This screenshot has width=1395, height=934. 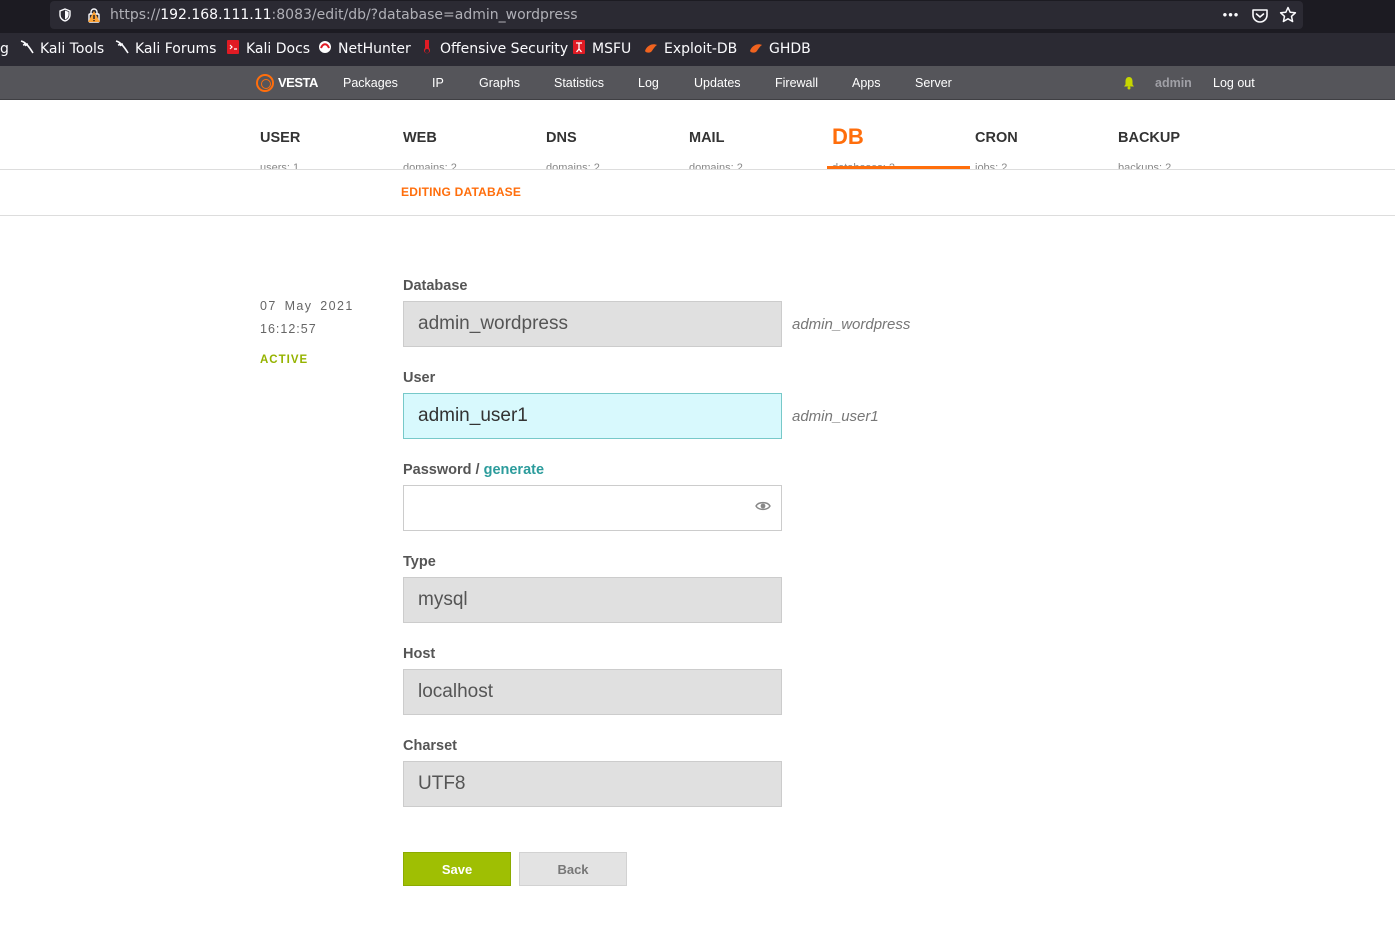 I want to click on bookmark-partial: g, so click(x=4, y=49).